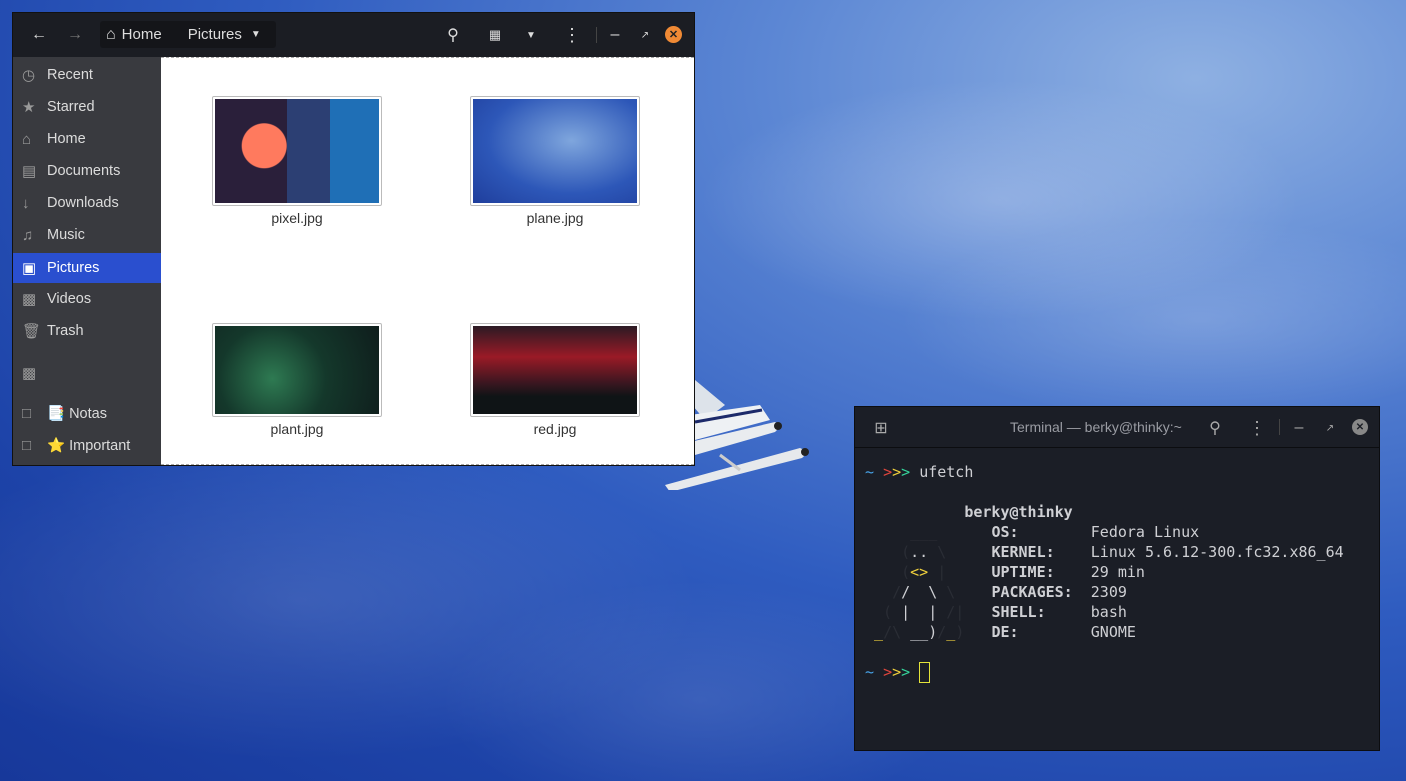  Describe the element at coordinates (870, 472) in the screenshot. I see `tilde: ~` at that location.